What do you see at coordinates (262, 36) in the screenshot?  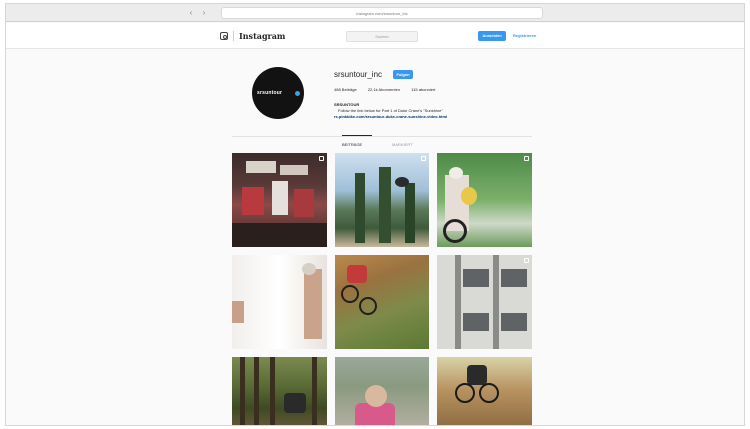 I see `instagram-wordmark: Instagram` at bounding box center [262, 36].